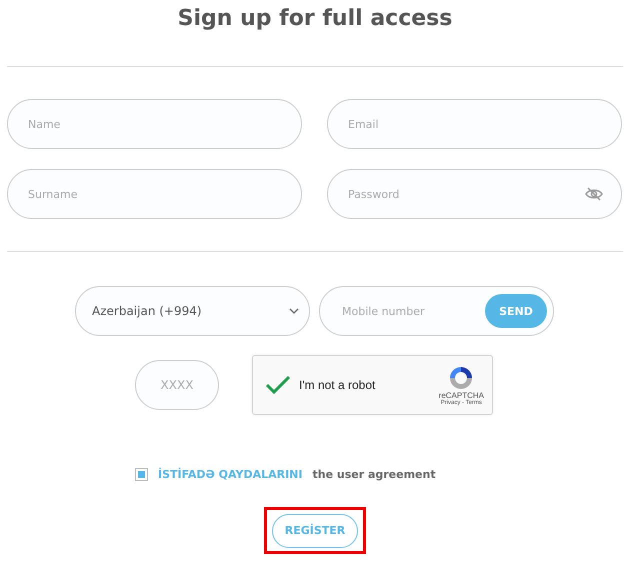 The height and width of the screenshot is (565, 630). Describe the element at coordinates (154, 194) in the screenshot. I see `input-field: Surname` at that location.